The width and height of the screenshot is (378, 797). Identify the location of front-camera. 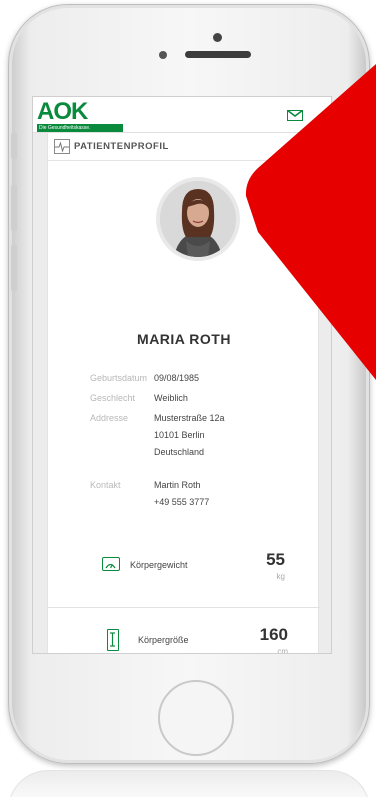
(217, 37).